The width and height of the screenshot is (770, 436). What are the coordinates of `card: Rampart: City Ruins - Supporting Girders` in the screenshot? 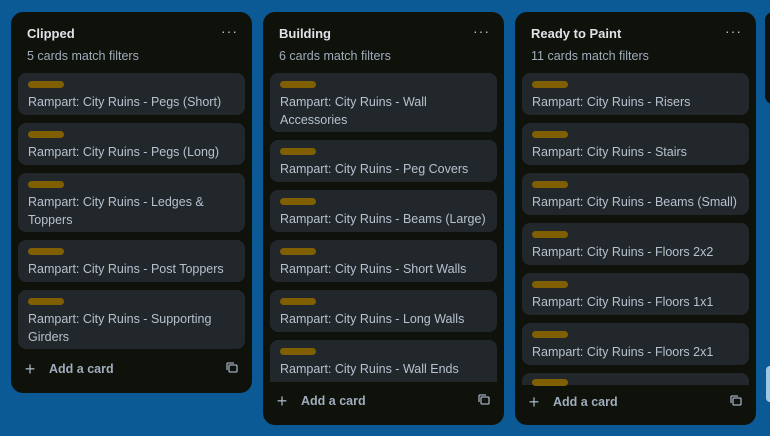 It's located at (131, 319).